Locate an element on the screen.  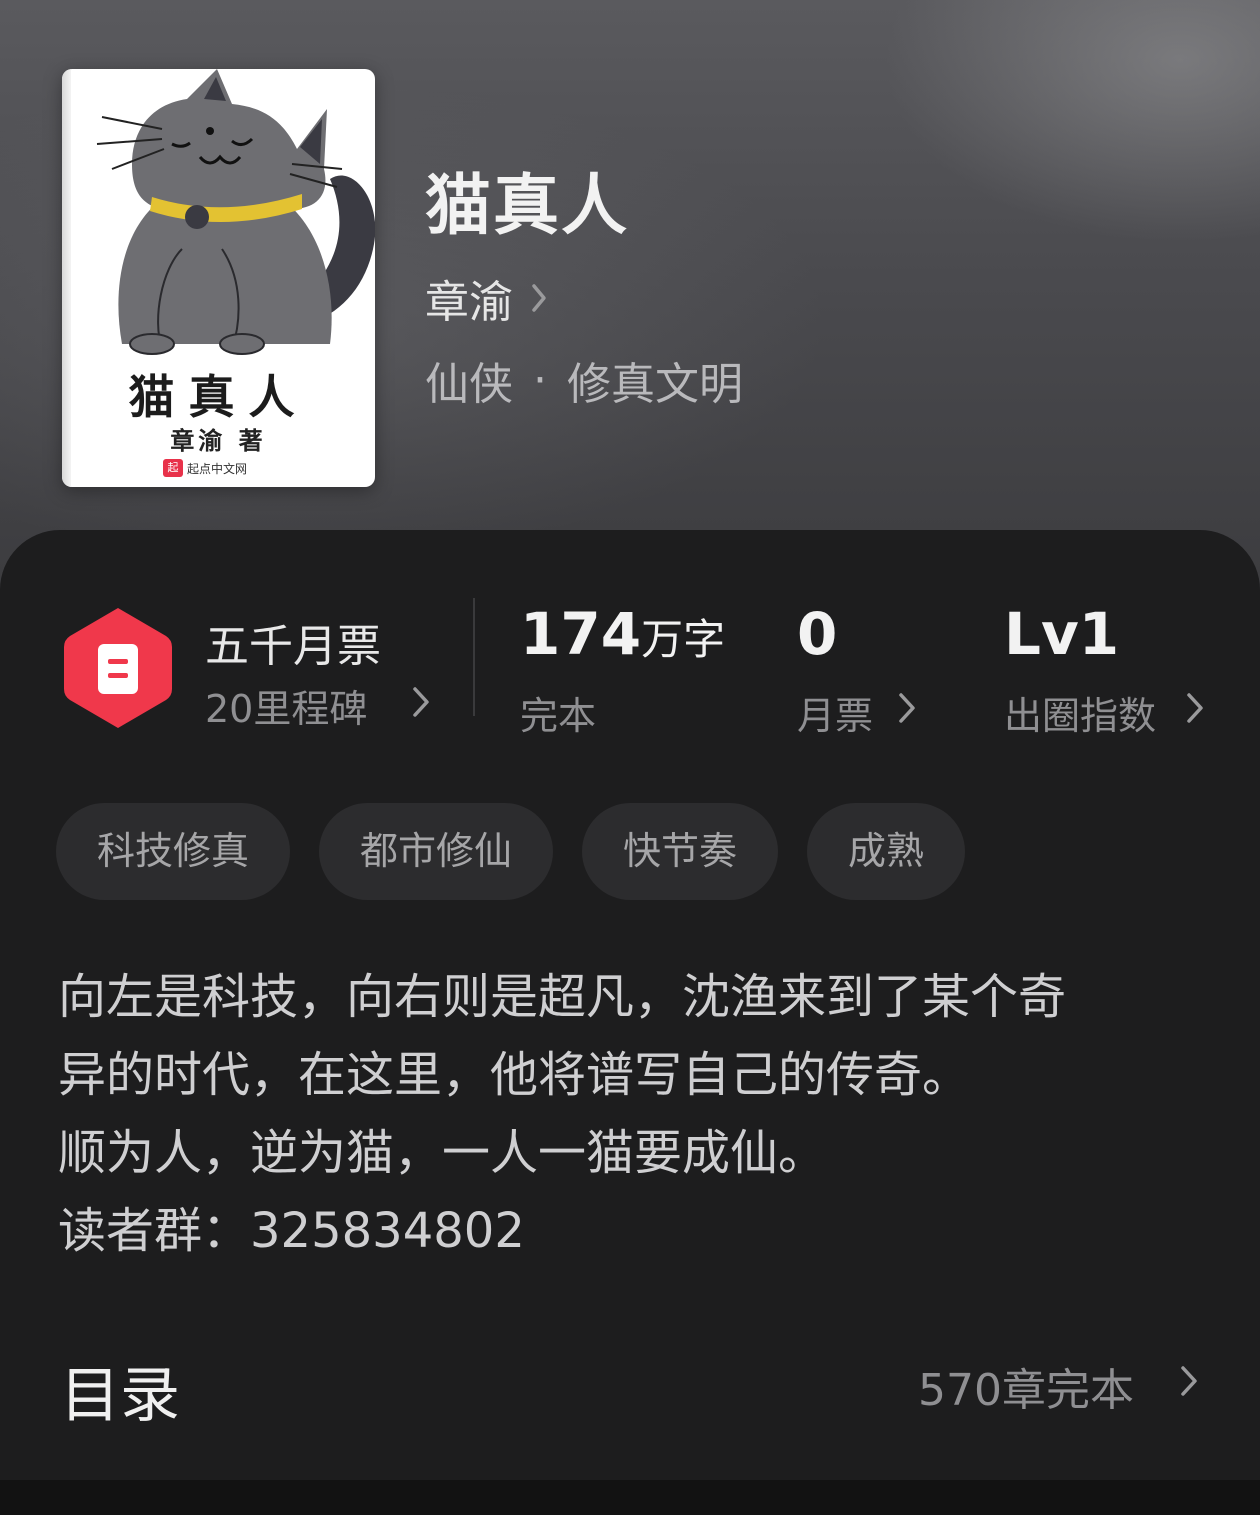
ticket-award-name: 五千月票 is located at coordinates (293, 642).